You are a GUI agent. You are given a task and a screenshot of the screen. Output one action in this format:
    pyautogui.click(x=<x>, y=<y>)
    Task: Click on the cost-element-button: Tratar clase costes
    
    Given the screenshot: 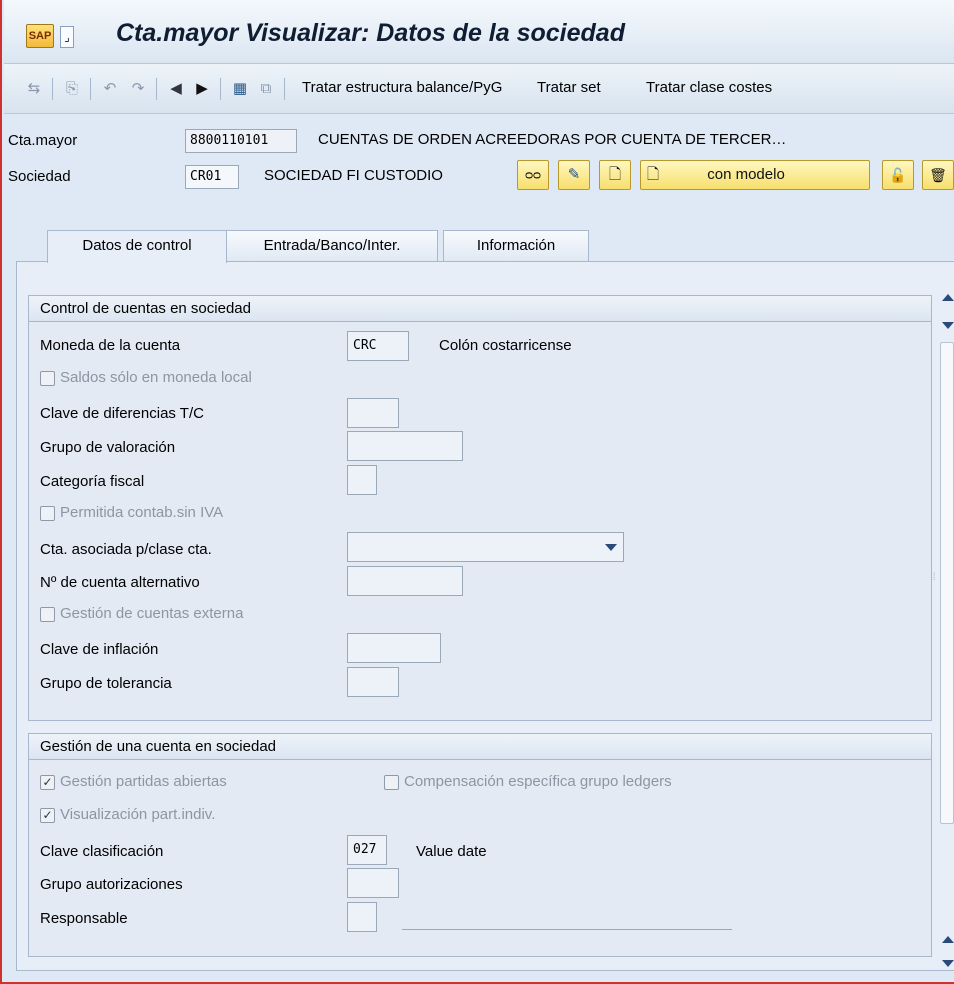 What is the action you would take?
    pyautogui.click(x=709, y=87)
    